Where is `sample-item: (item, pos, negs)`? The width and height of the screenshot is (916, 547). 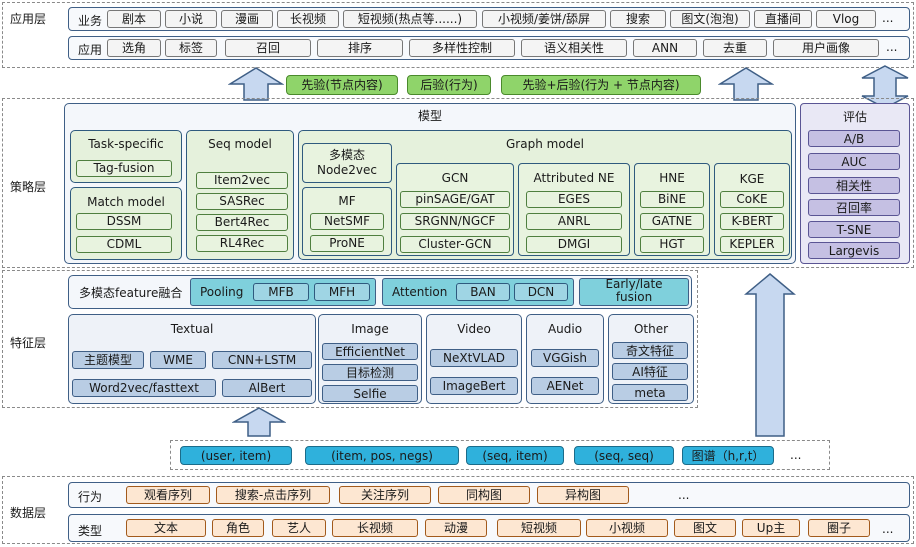 sample-item: (item, pos, negs) is located at coordinates (382, 455).